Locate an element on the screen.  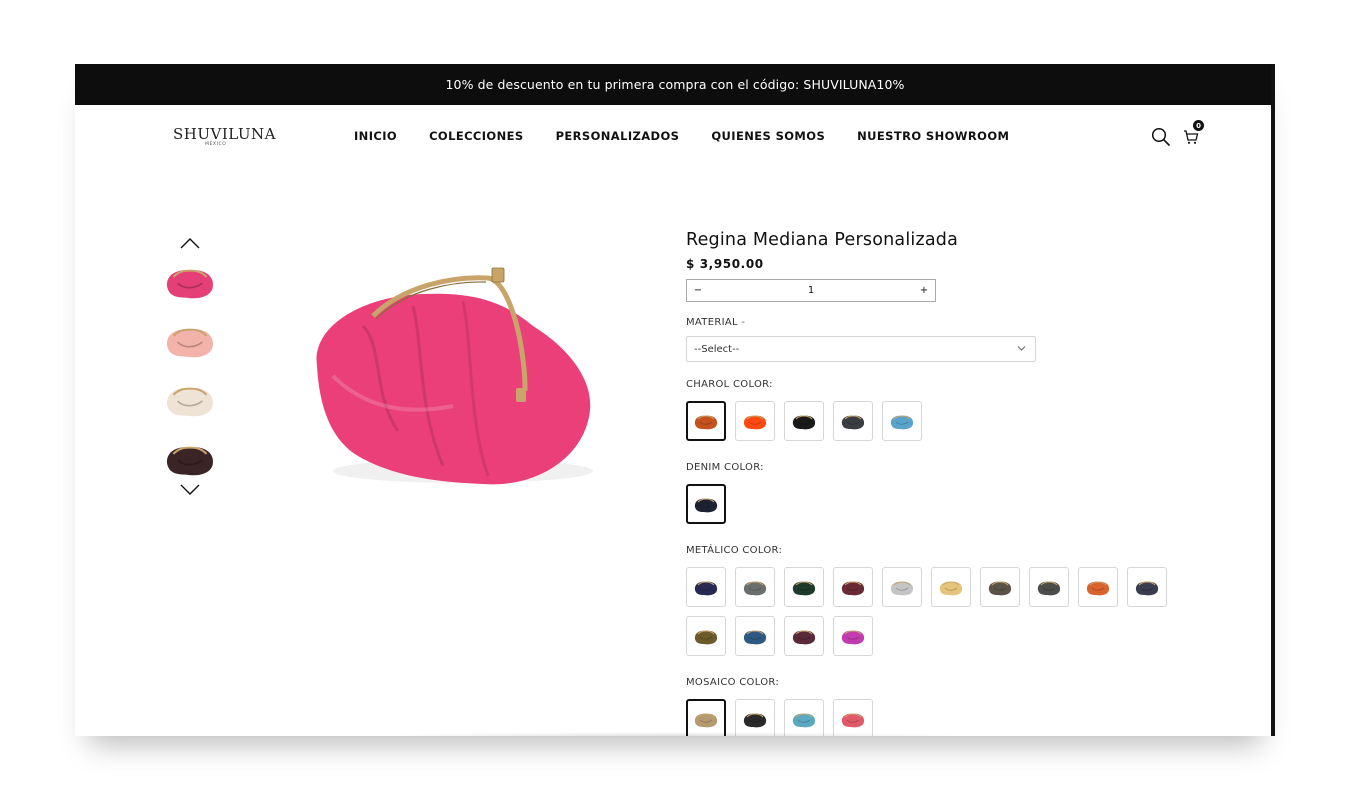
thumbnail-pink is located at coordinates (190, 282).